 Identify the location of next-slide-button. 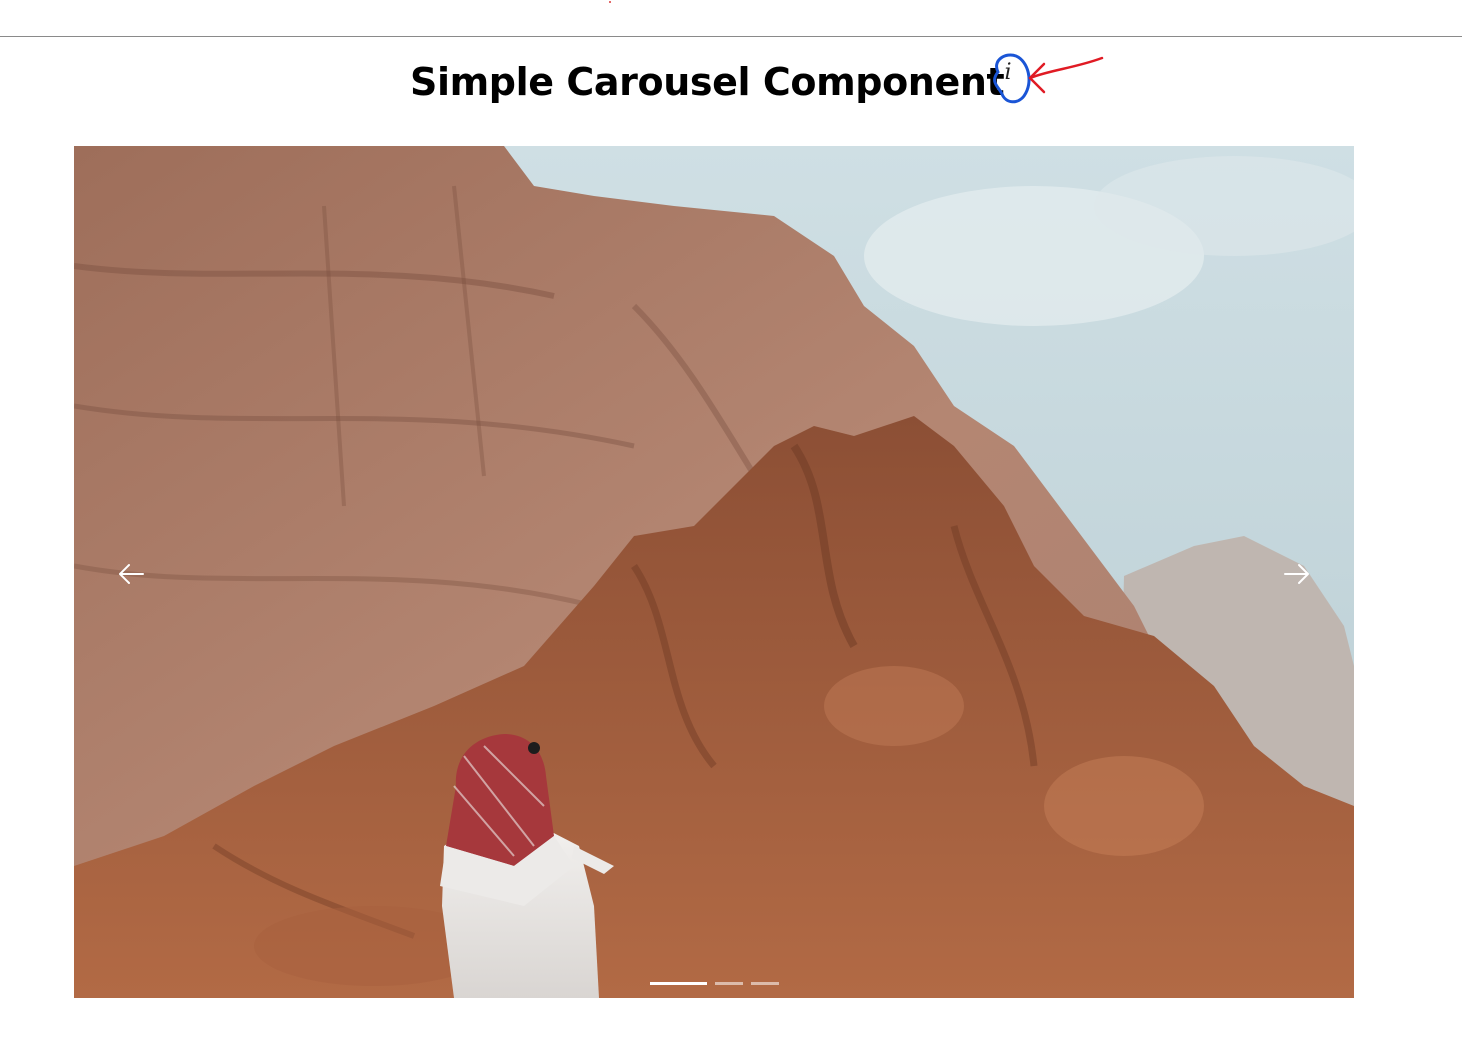
(1297, 574).